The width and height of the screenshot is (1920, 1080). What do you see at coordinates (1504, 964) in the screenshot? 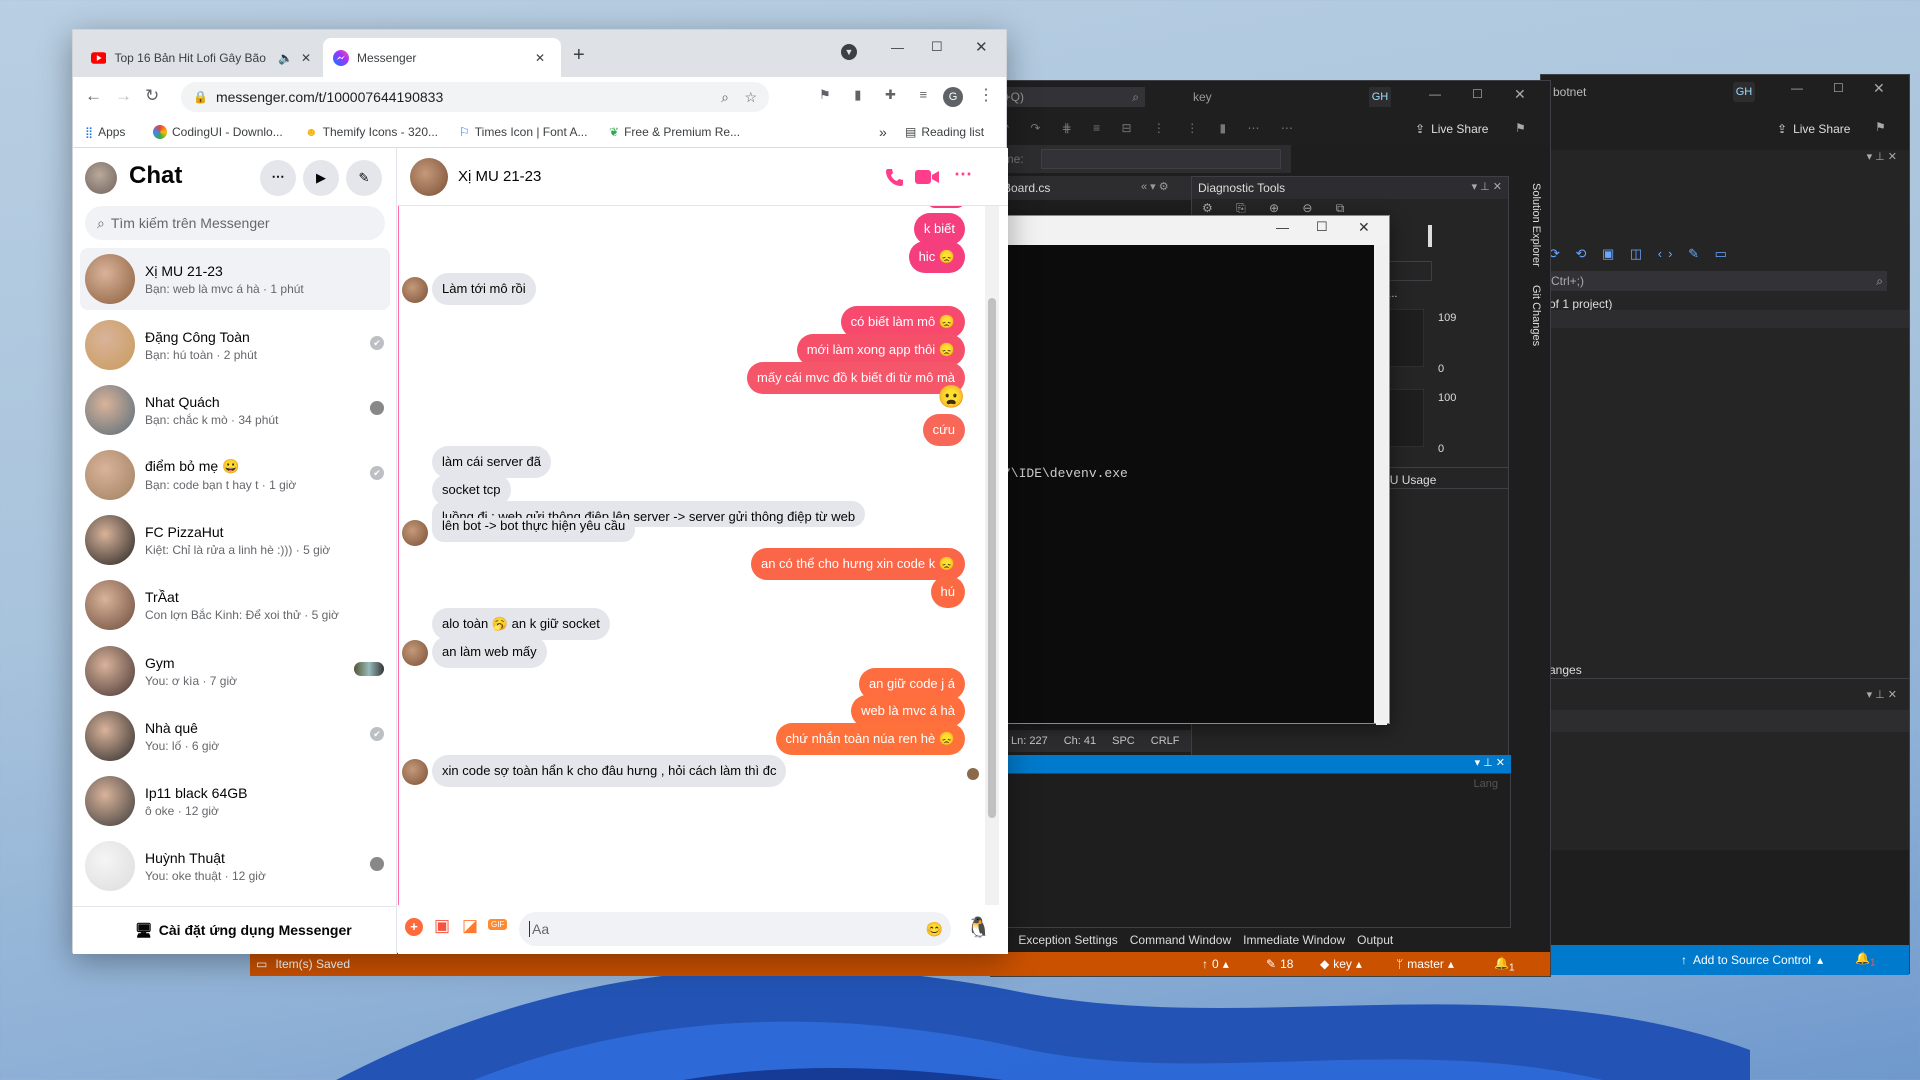
I see `notification-bell-icon: 🔔1` at bounding box center [1504, 964].